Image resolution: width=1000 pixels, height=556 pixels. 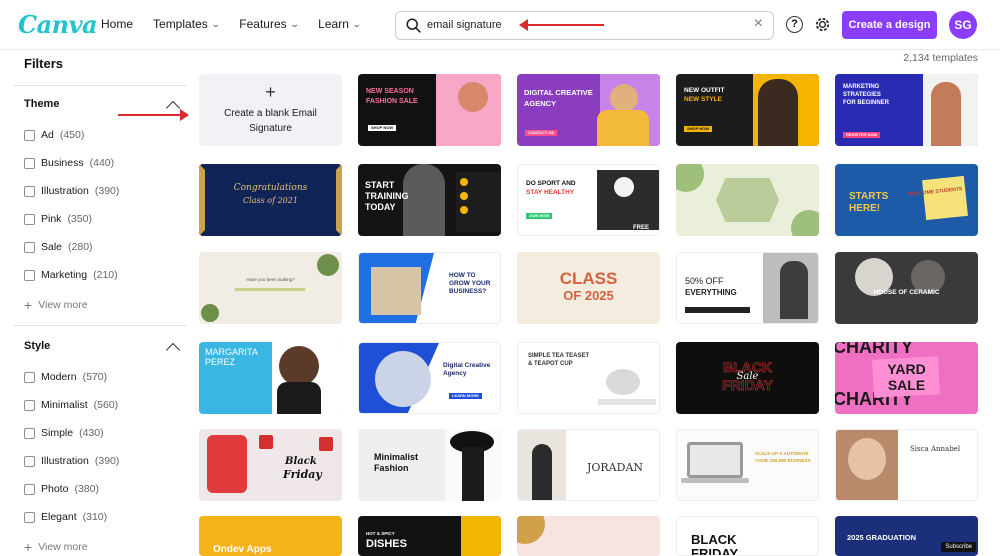 What do you see at coordinates (862, 95) in the screenshot?
I see `template-text: STRATEGIES` at bounding box center [862, 95].